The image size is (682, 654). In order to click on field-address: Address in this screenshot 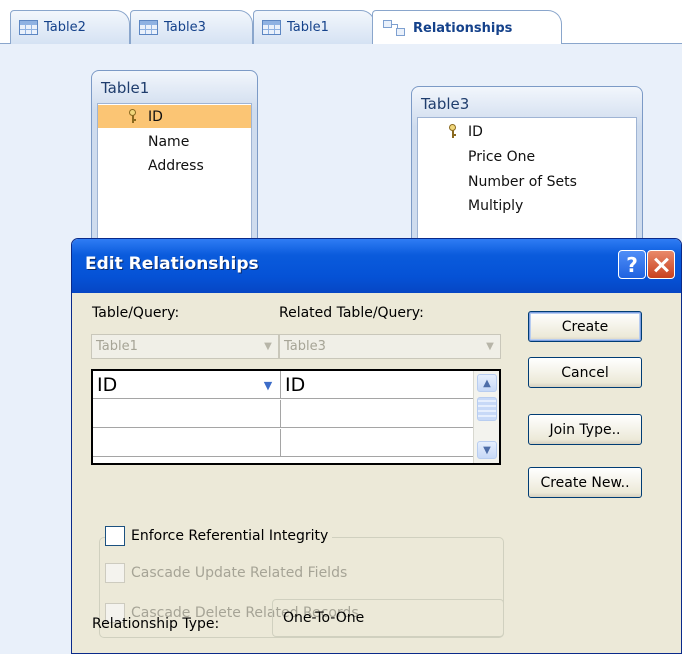, I will do `click(174, 165)`.